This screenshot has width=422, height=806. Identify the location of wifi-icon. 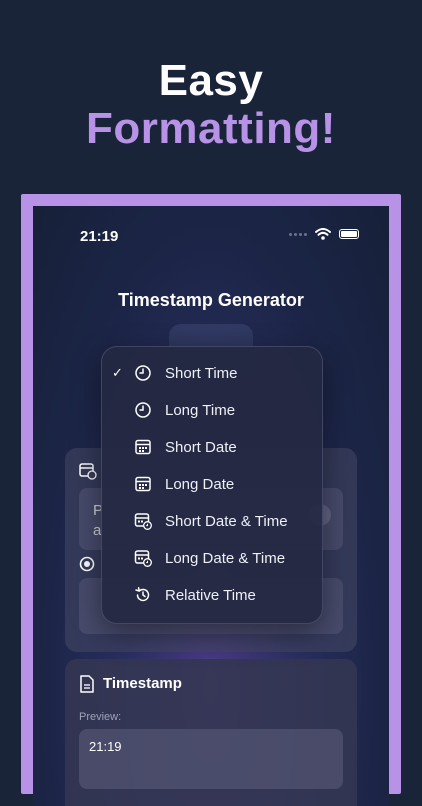
(323, 234).